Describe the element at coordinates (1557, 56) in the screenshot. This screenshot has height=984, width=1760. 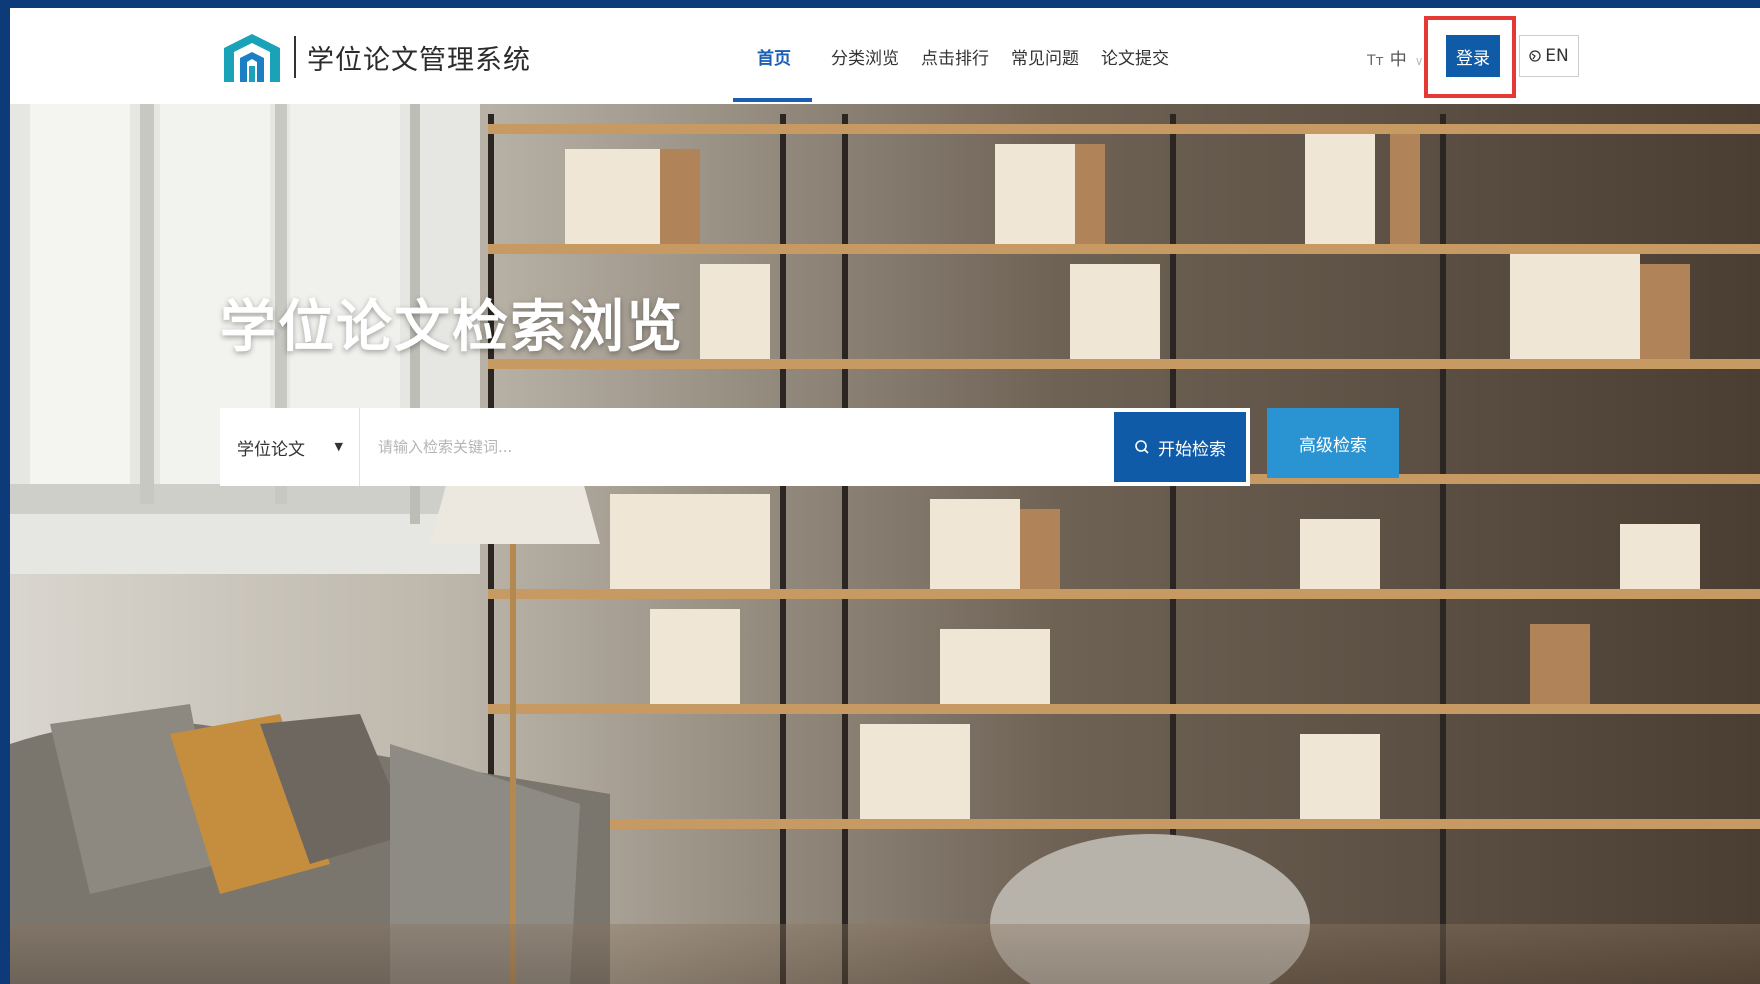
I see `language-label: EN` at that location.